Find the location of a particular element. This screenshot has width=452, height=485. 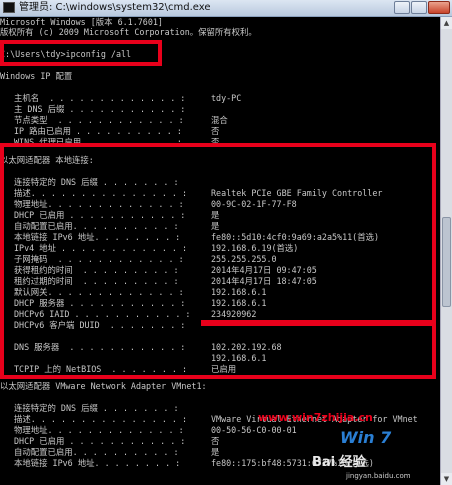

adapter_vmnet-row-label: 本地链接 IPv6 地址. . . . . . . . : is located at coordinates (97, 463).